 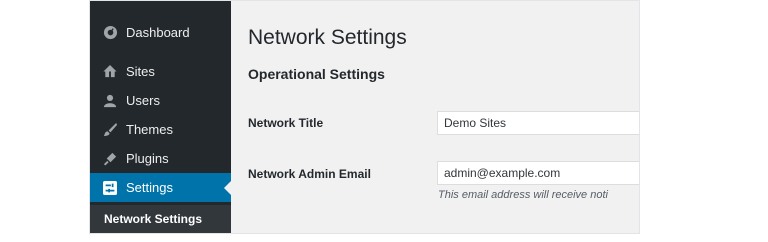 I want to click on network-title-label: Network Title, so click(x=286, y=123).